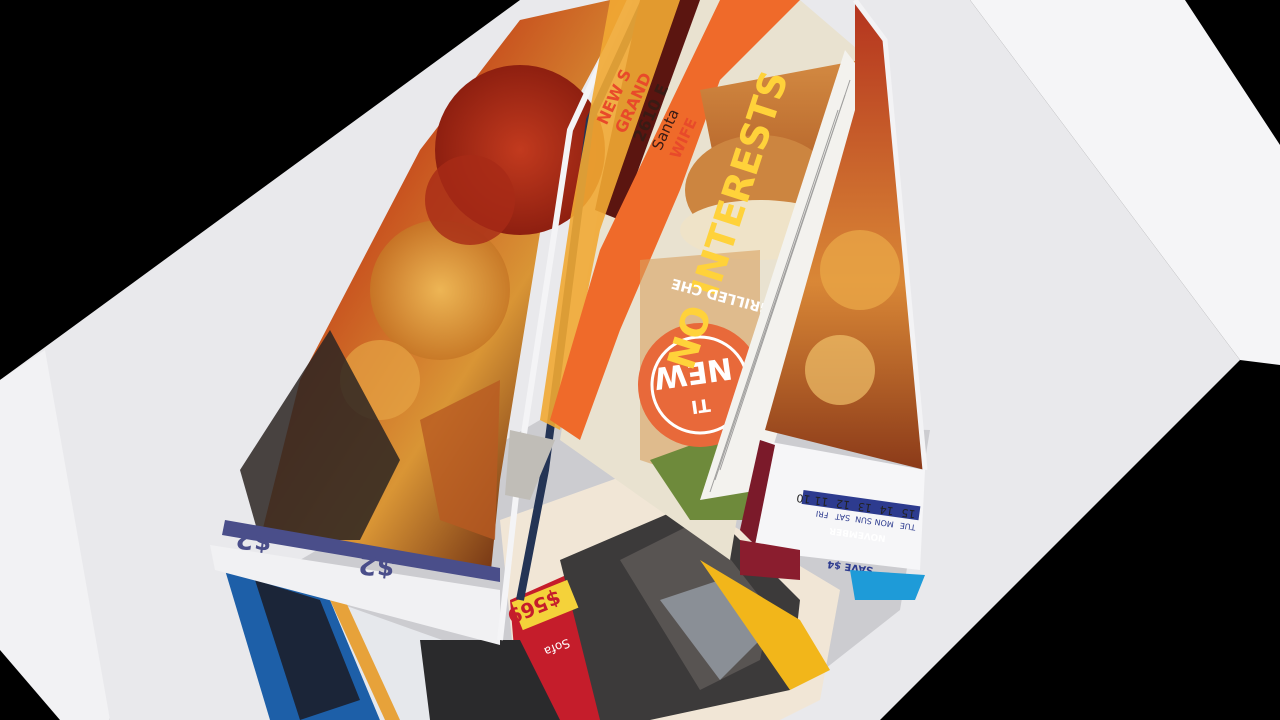  Describe the element at coordinates (254, 539) in the screenshot. I see `pizza-price-1: $2` at that location.